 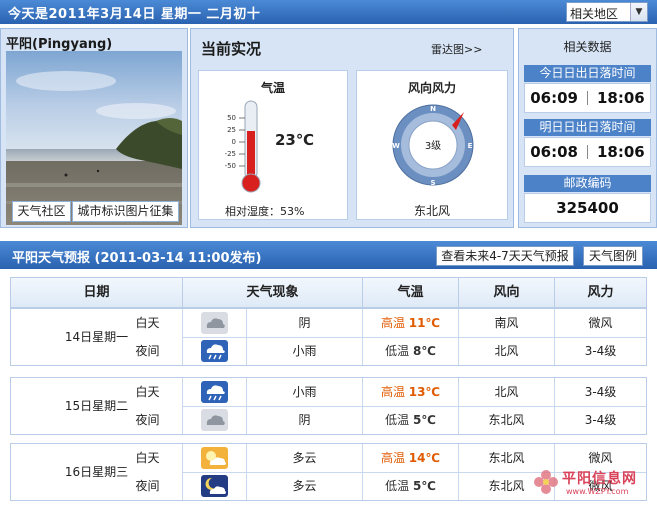 I want to click on city-name: 平阳(Pingyang), so click(x=59, y=44).